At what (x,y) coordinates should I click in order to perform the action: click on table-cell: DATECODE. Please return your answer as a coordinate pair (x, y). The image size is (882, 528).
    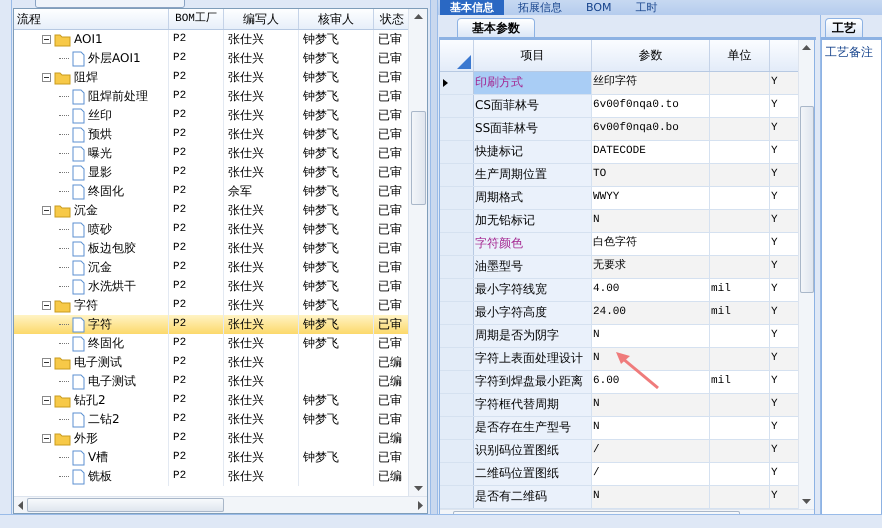
    Looking at the image, I should click on (651, 152).